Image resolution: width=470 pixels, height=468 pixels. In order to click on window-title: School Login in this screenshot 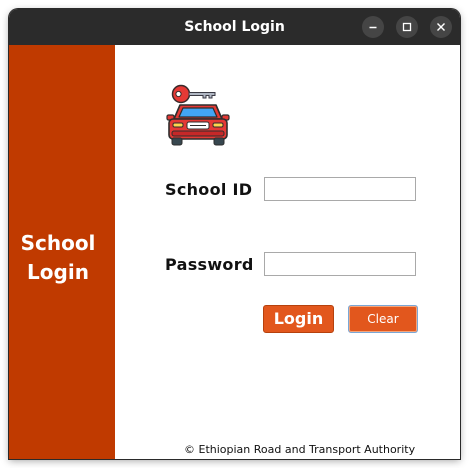, I will do `click(234, 27)`.